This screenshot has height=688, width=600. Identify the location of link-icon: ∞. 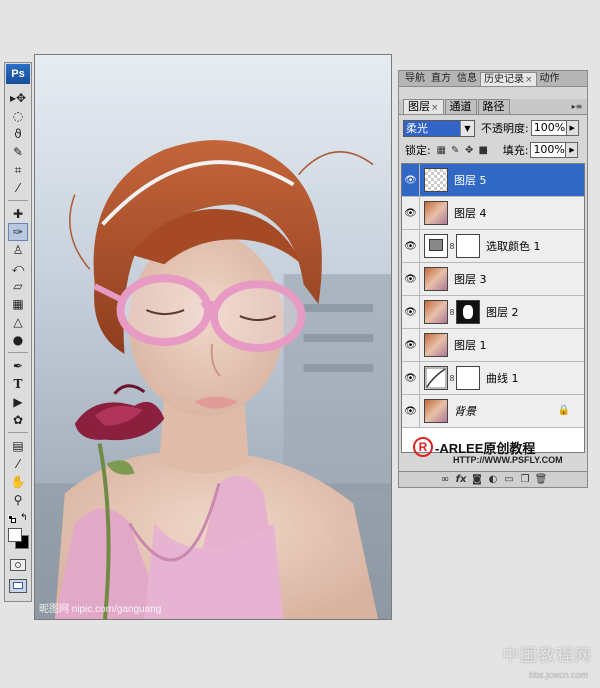
(445, 480).